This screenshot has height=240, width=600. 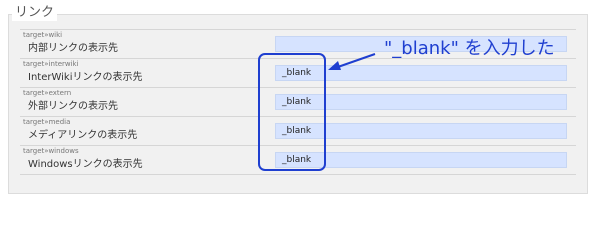 I want to click on setting-label-cell: target»media メディアリンクの表示先, so click(x=142, y=131).